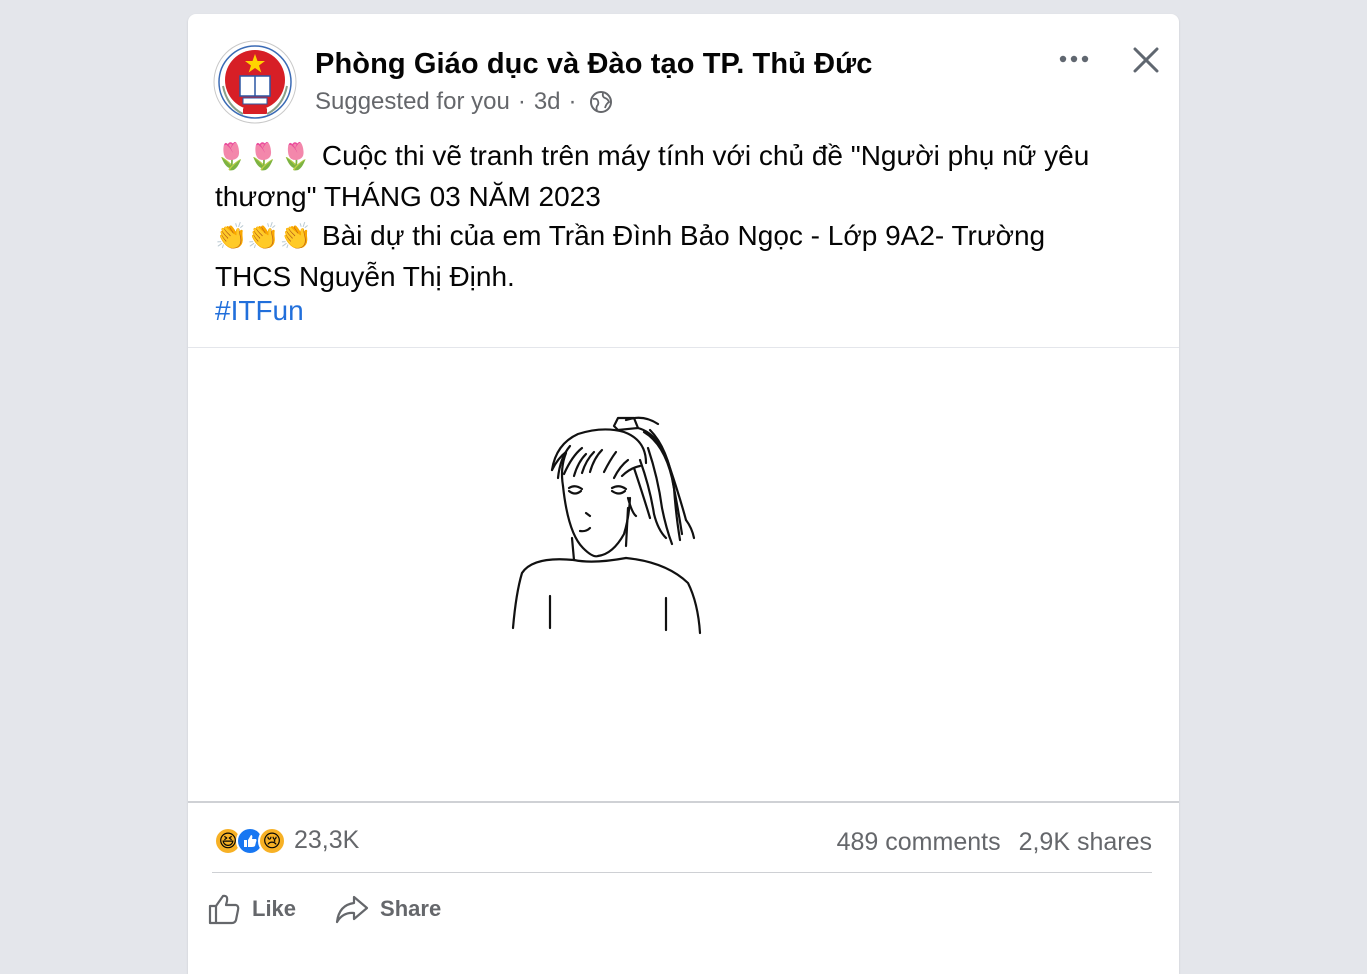 The image size is (1367, 974). What do you see at coordinates (224, 909) in the screenshot?
I see `thumbs-up-icon` at bounding box center [224, 909].